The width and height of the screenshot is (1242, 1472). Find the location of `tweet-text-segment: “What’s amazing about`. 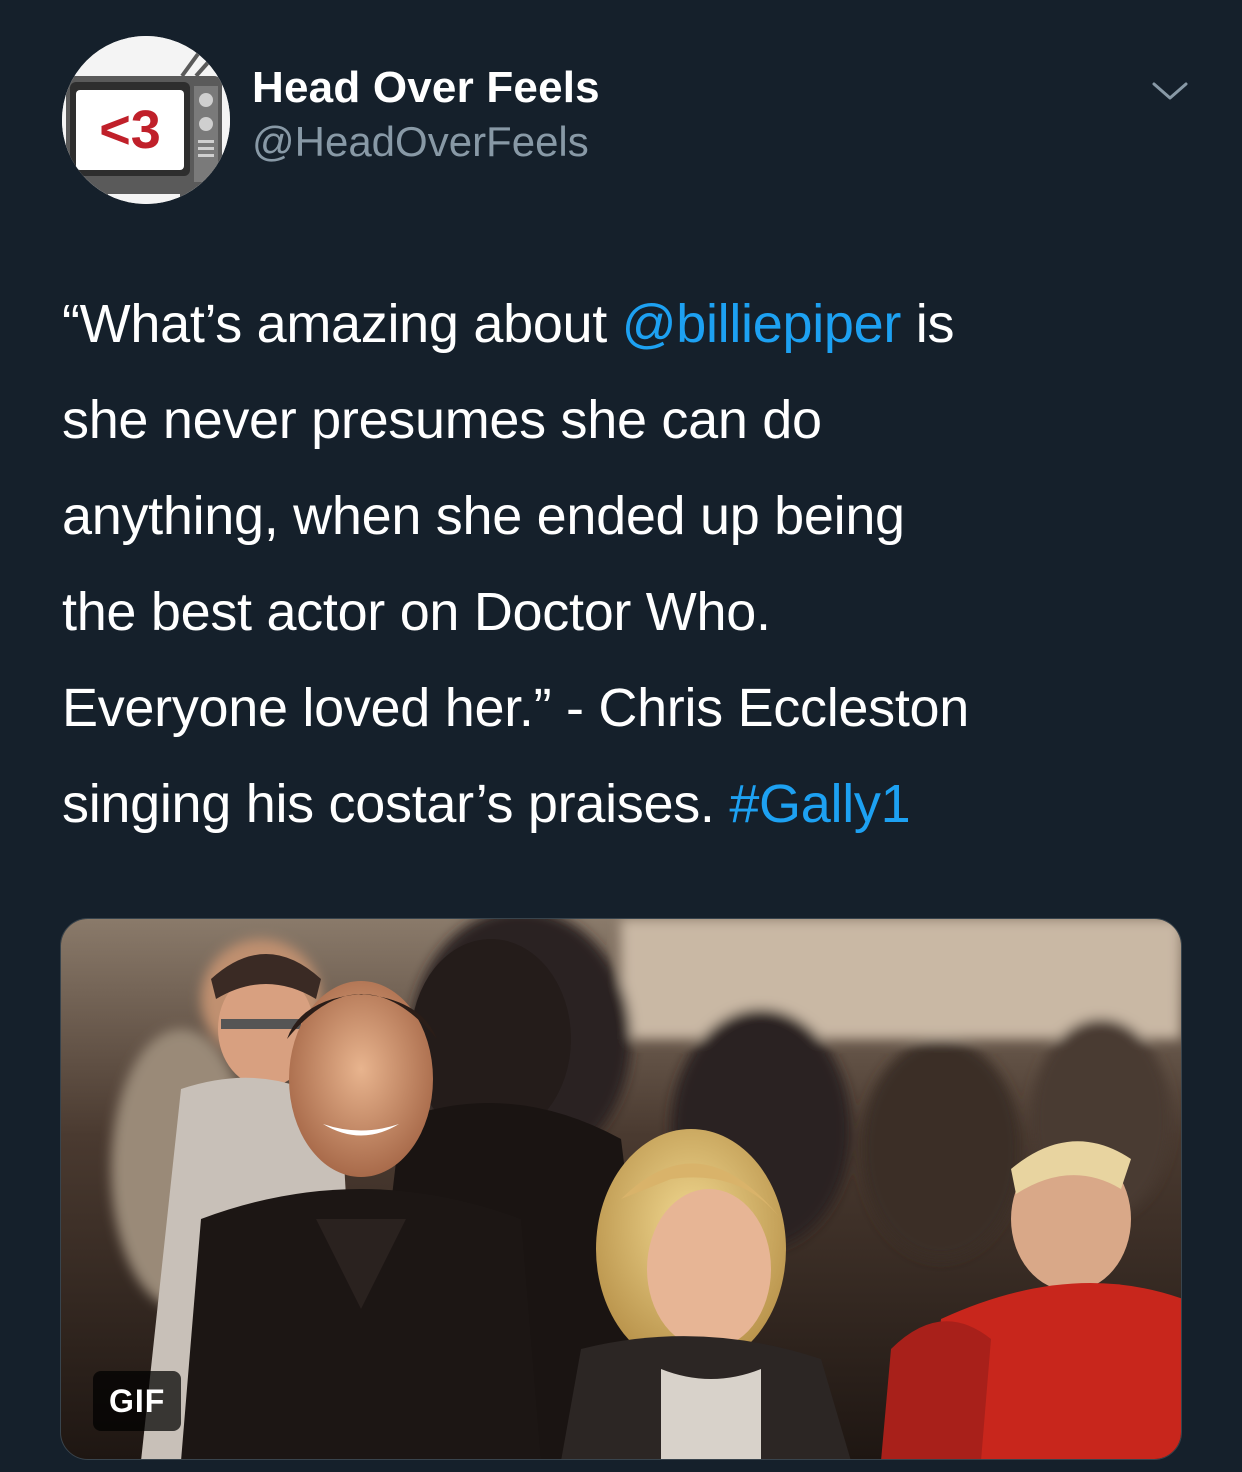

tweet-text-segment: “What’s amazing about is located at coordinates (342, 324).